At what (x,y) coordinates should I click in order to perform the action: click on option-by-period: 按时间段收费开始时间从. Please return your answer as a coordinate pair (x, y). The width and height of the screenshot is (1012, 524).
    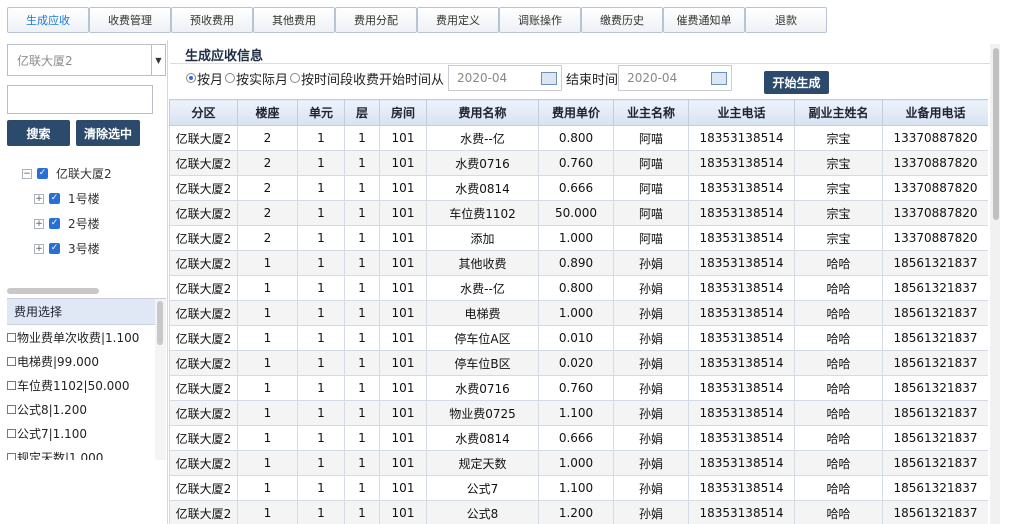
    Looking at the image, I should click on (367, 78).